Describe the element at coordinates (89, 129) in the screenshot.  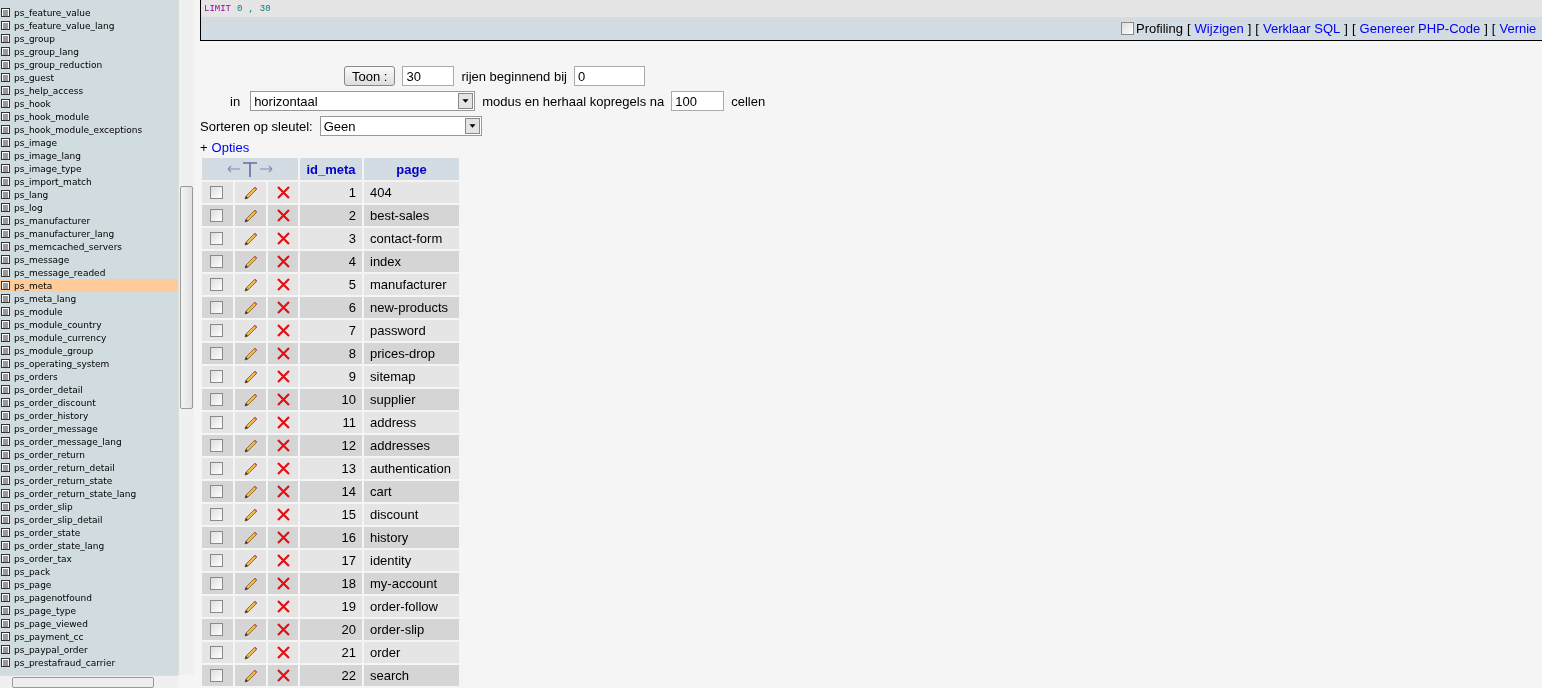
I see `sidebar-item: ps_hook_module_exceptions` at that location.